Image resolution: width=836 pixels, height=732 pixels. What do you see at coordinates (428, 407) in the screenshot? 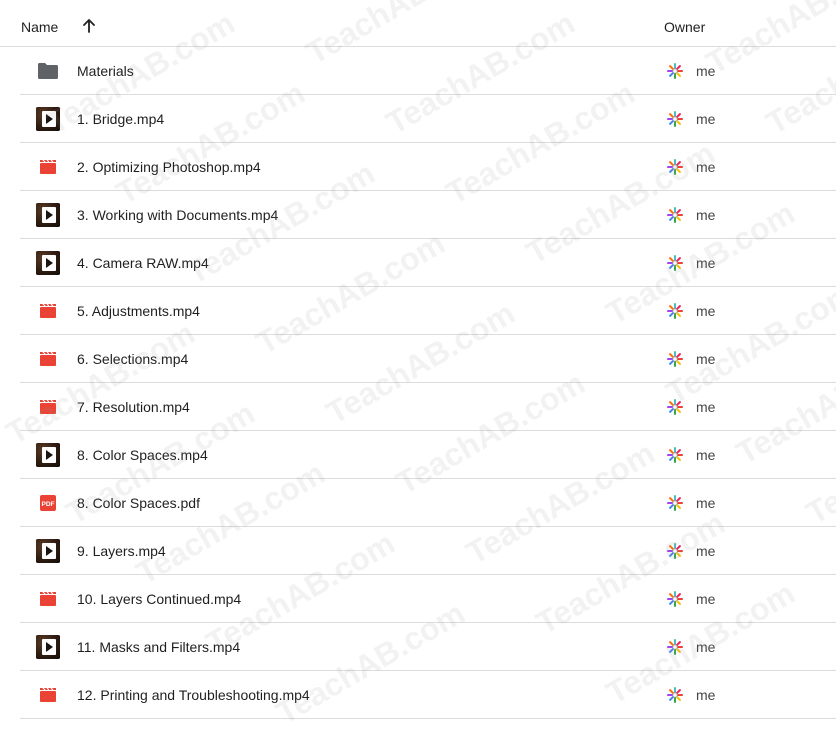
I see `file-row: 7. Resolution.mp4 me` at bounding box center [428, 407].